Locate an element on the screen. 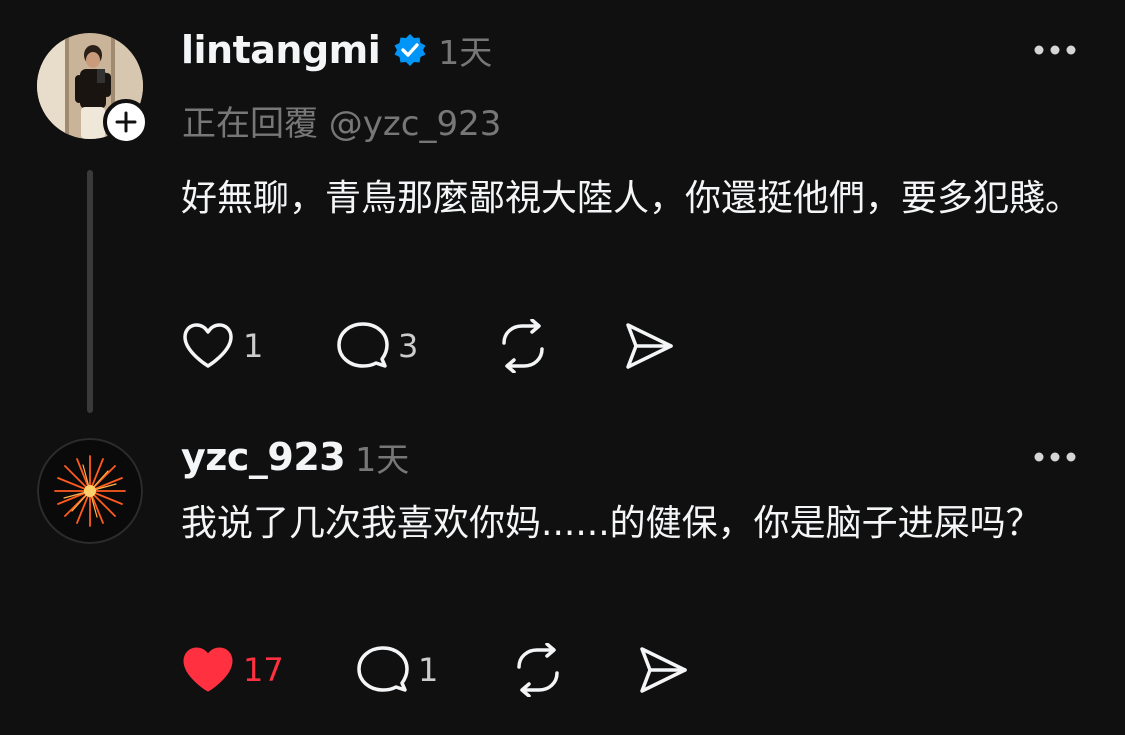 The width and height of the screenshot is (1125, 735). like-button: 17 is located at coordinates (232, 670).